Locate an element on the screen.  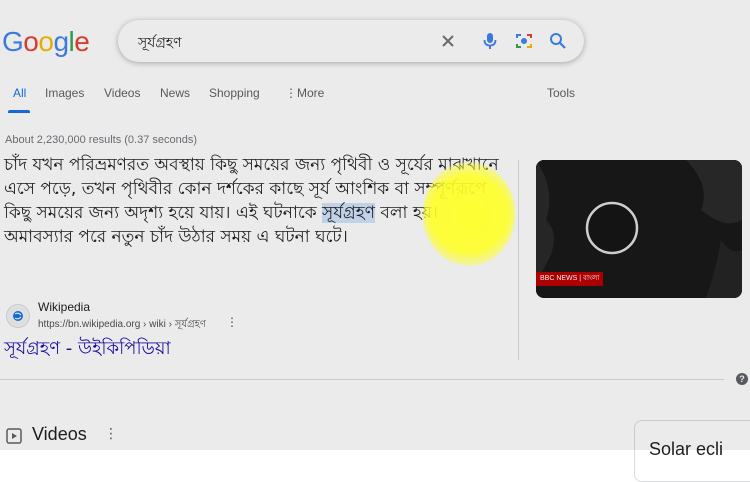
google-logo: Google is located at coordinates (46, 42).